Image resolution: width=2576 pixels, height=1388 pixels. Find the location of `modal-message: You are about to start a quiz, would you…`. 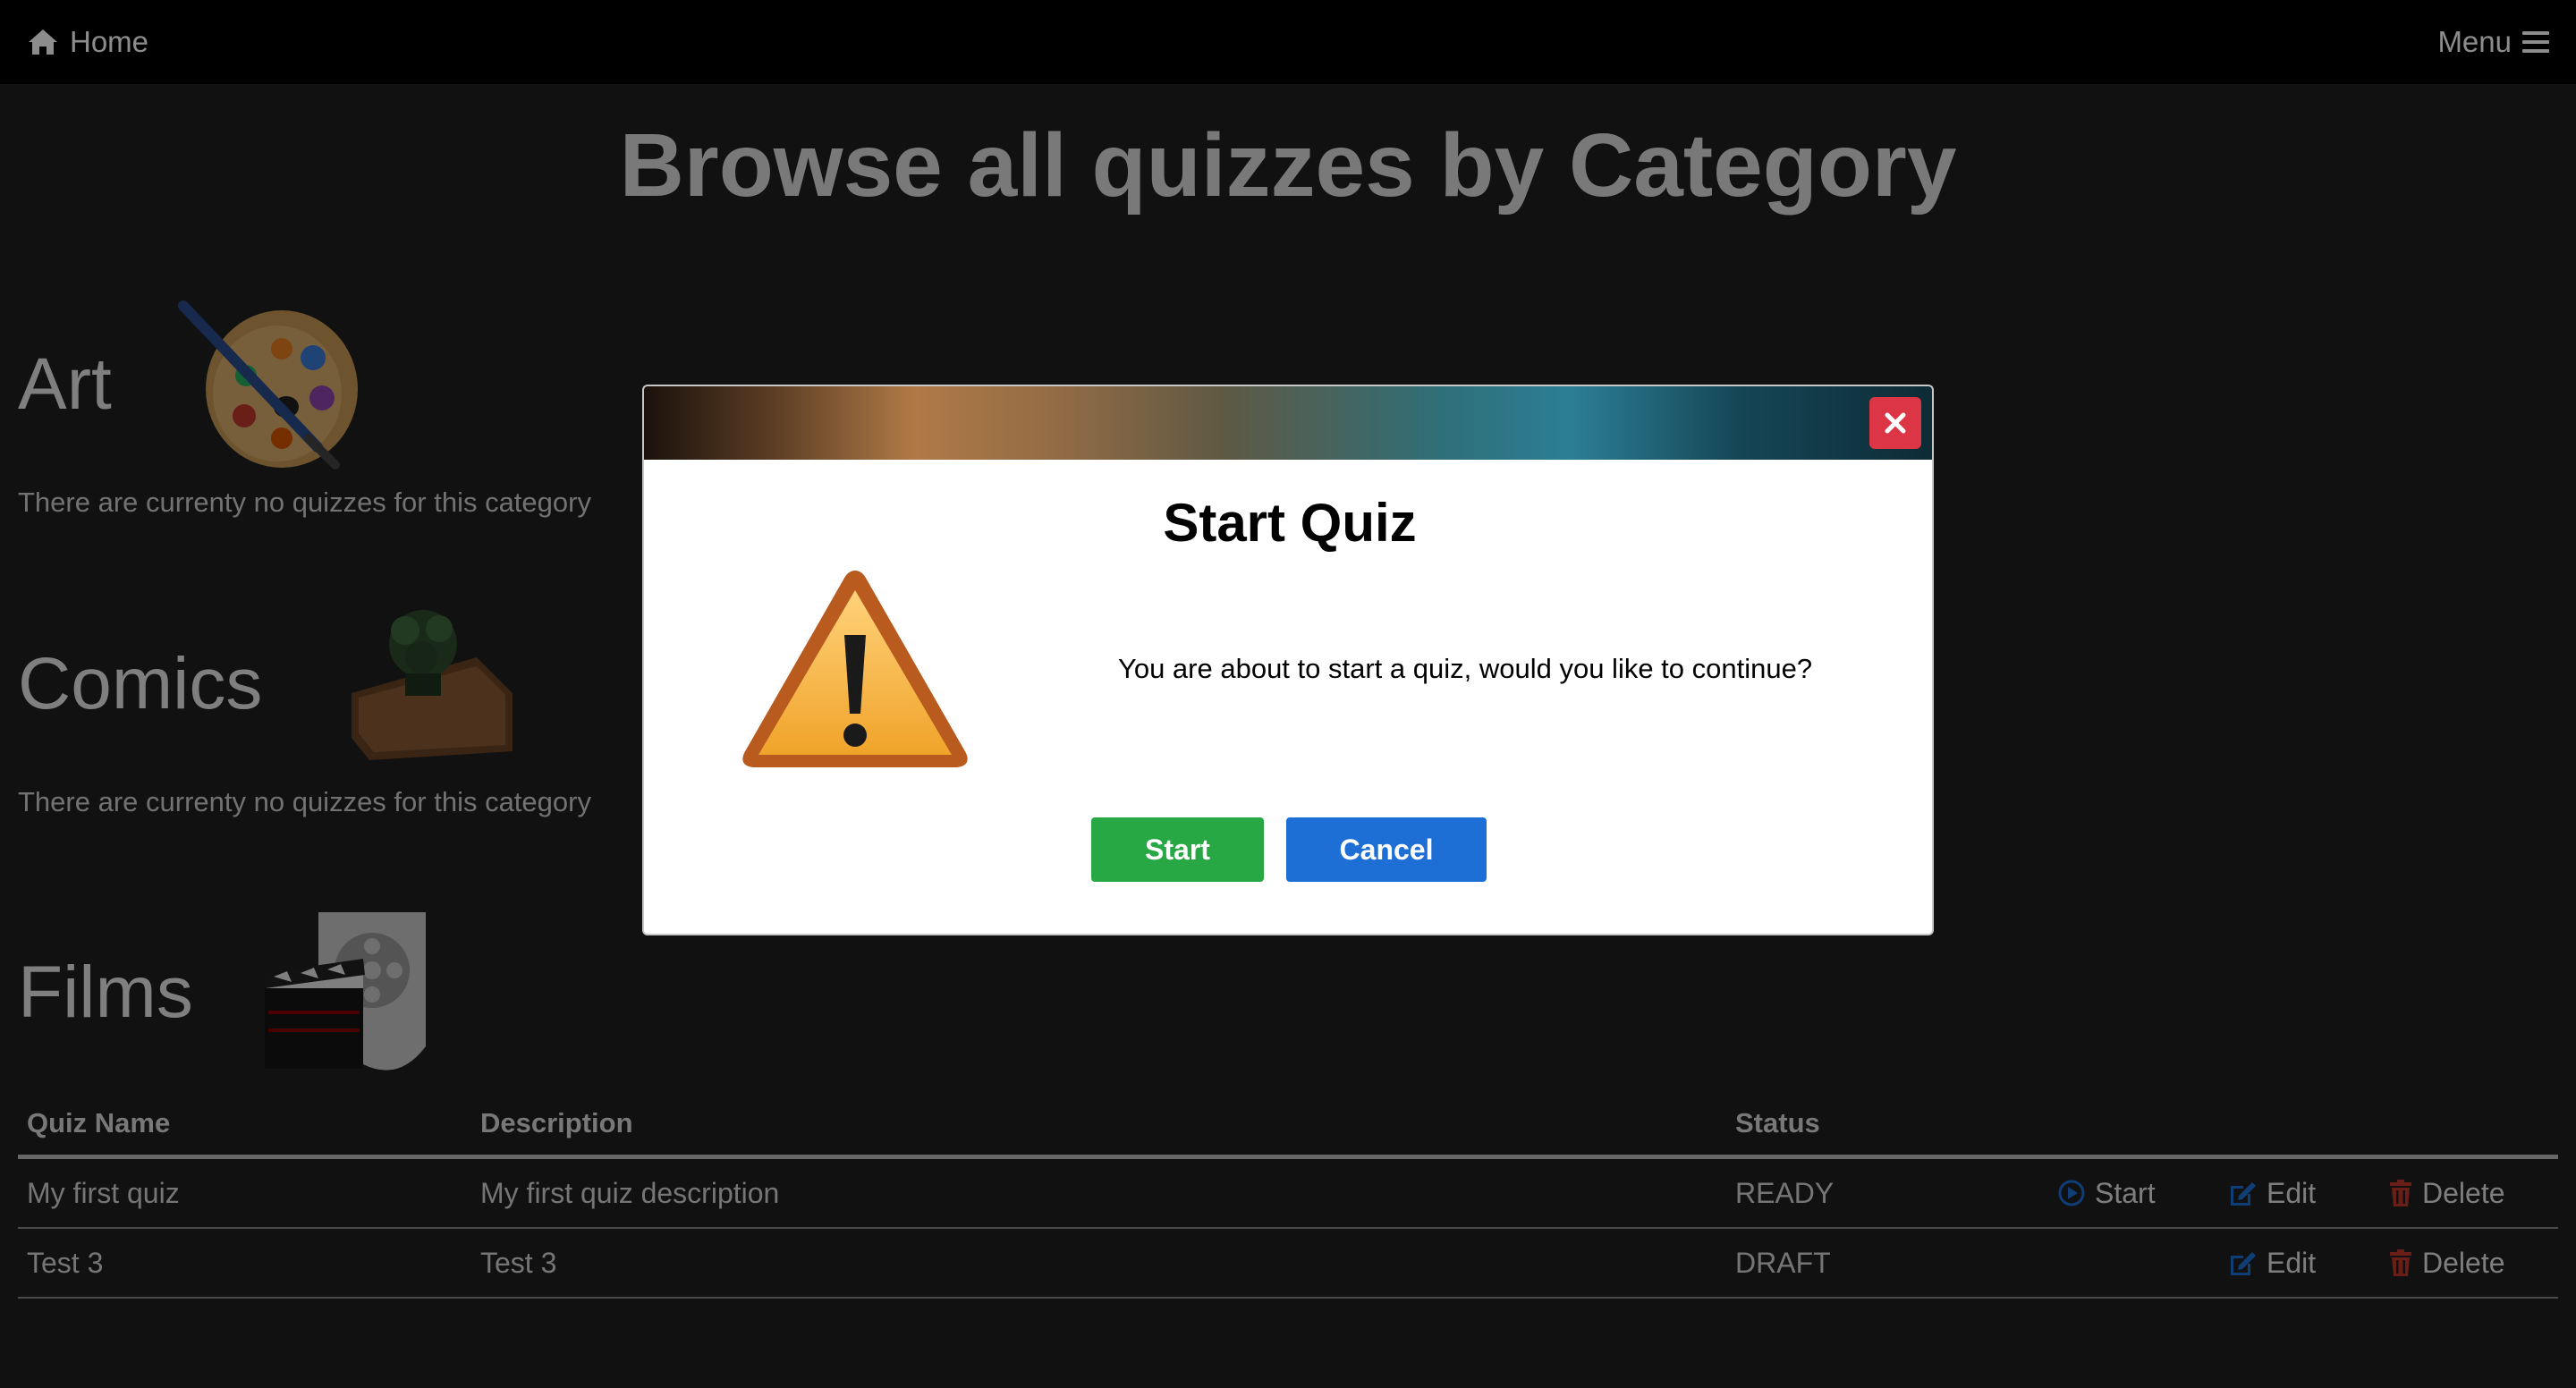

modal-message: You are about to start a quiz, would you… is located at coordinates (1465, 668).